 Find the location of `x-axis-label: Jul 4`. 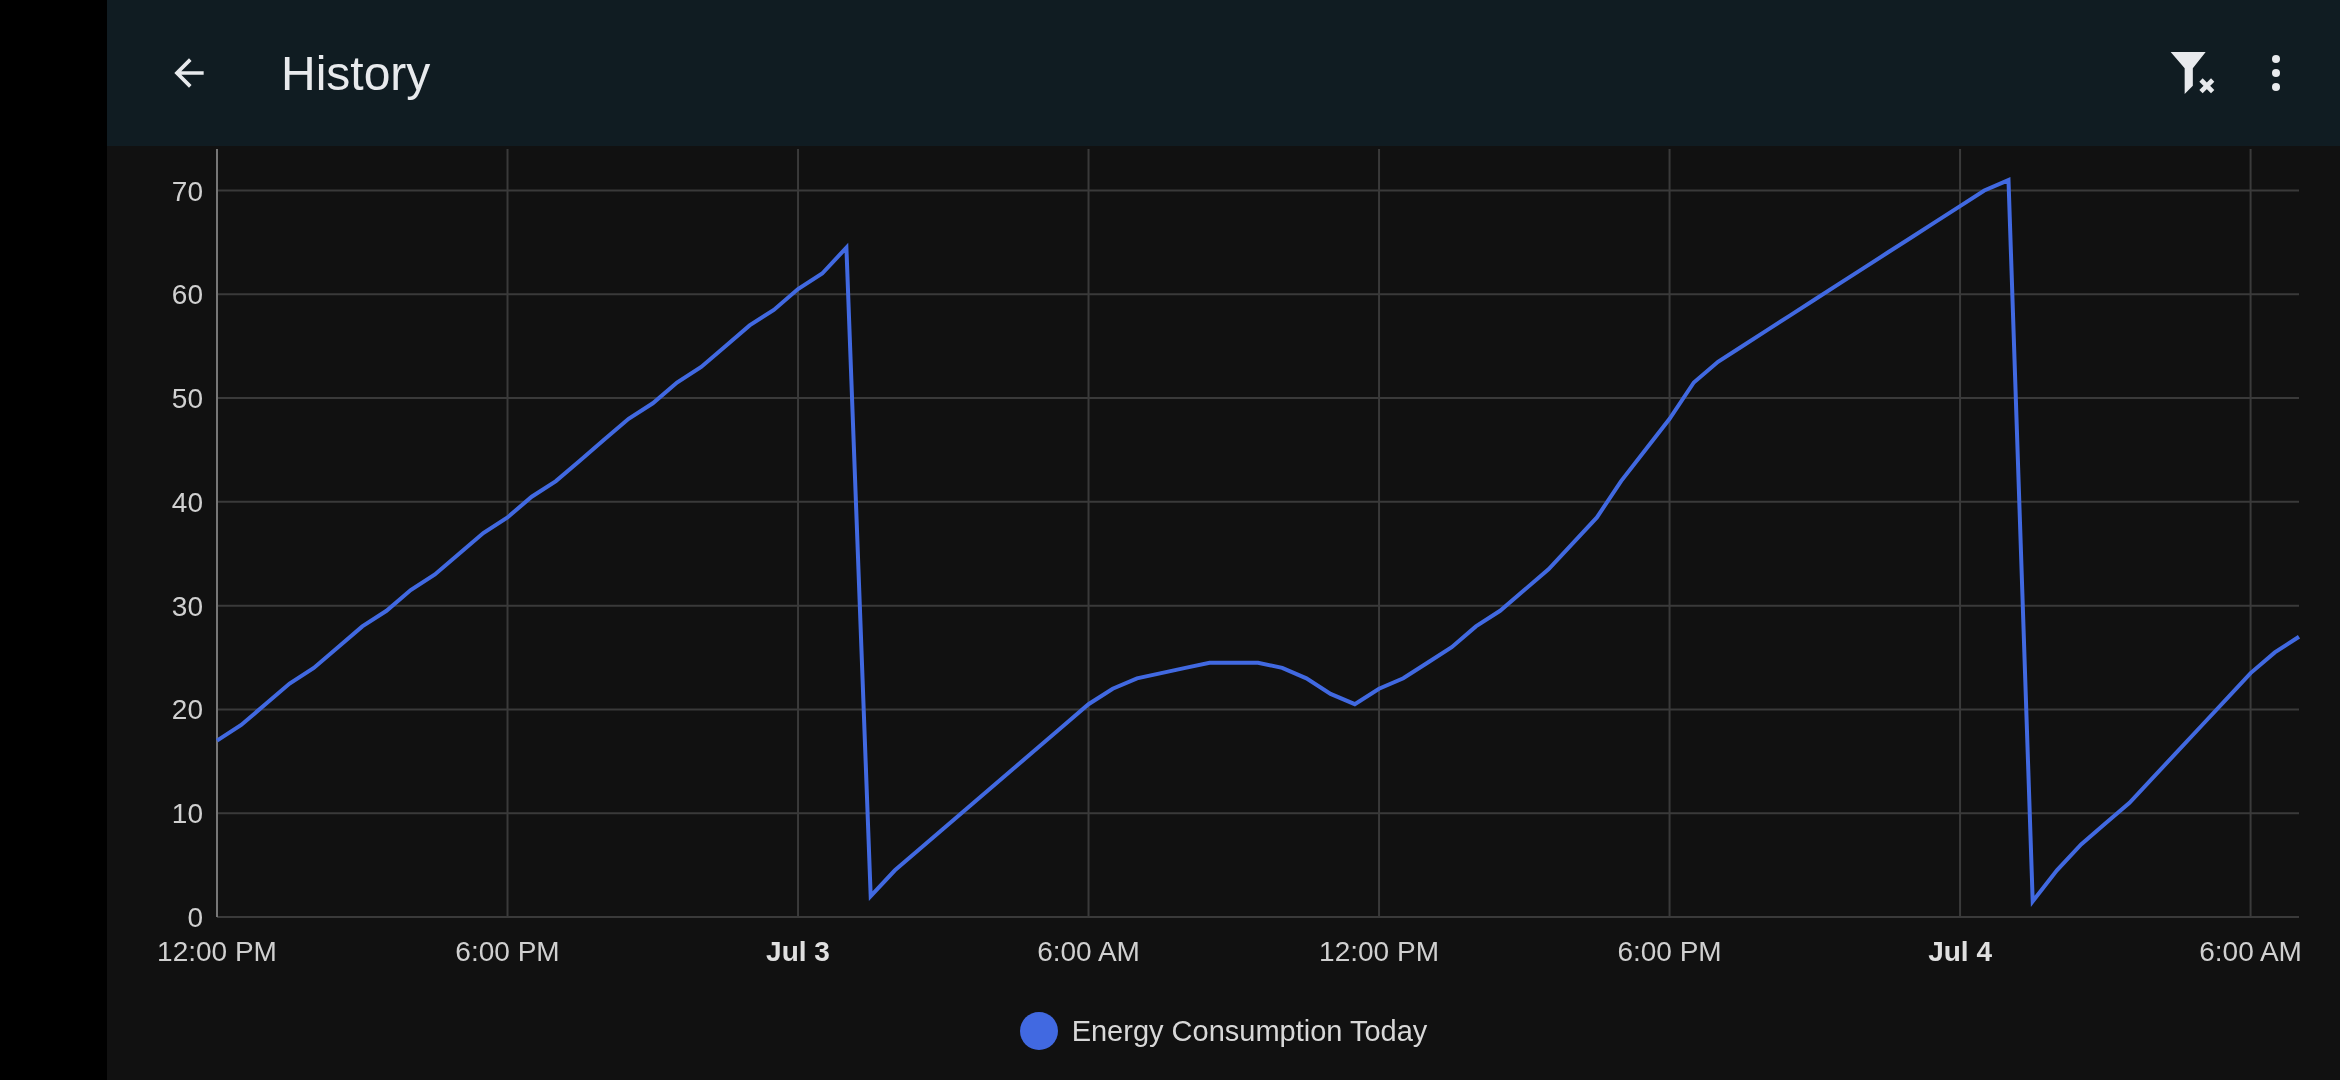

x-axis-label: Jul 4 is located at coordinates (1960, 951).